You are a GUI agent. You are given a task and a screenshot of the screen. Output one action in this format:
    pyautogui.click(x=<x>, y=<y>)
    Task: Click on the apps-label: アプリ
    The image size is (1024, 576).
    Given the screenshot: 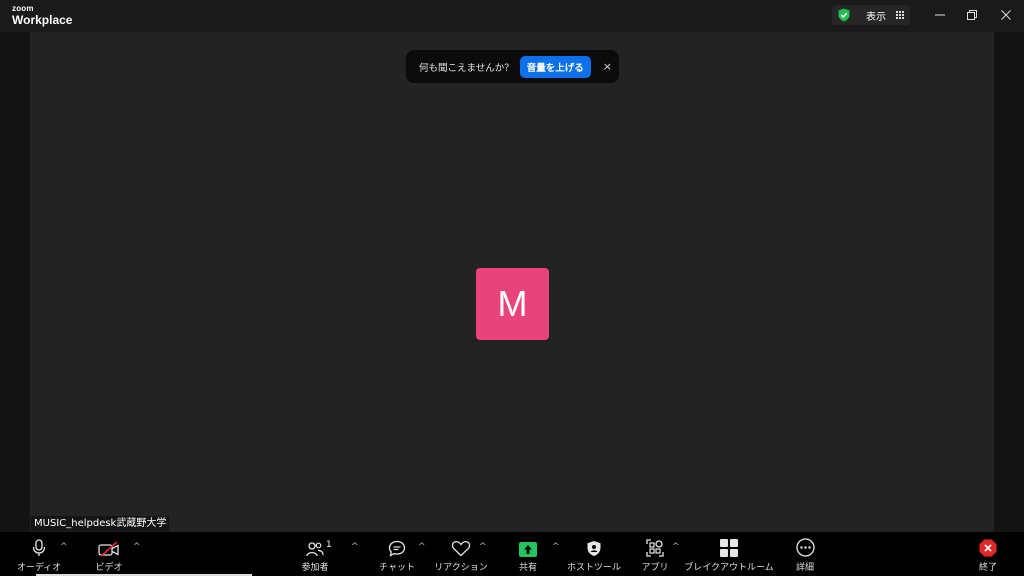 What is the action you would take?
    pyautogui.click(x=655, y=568)
    